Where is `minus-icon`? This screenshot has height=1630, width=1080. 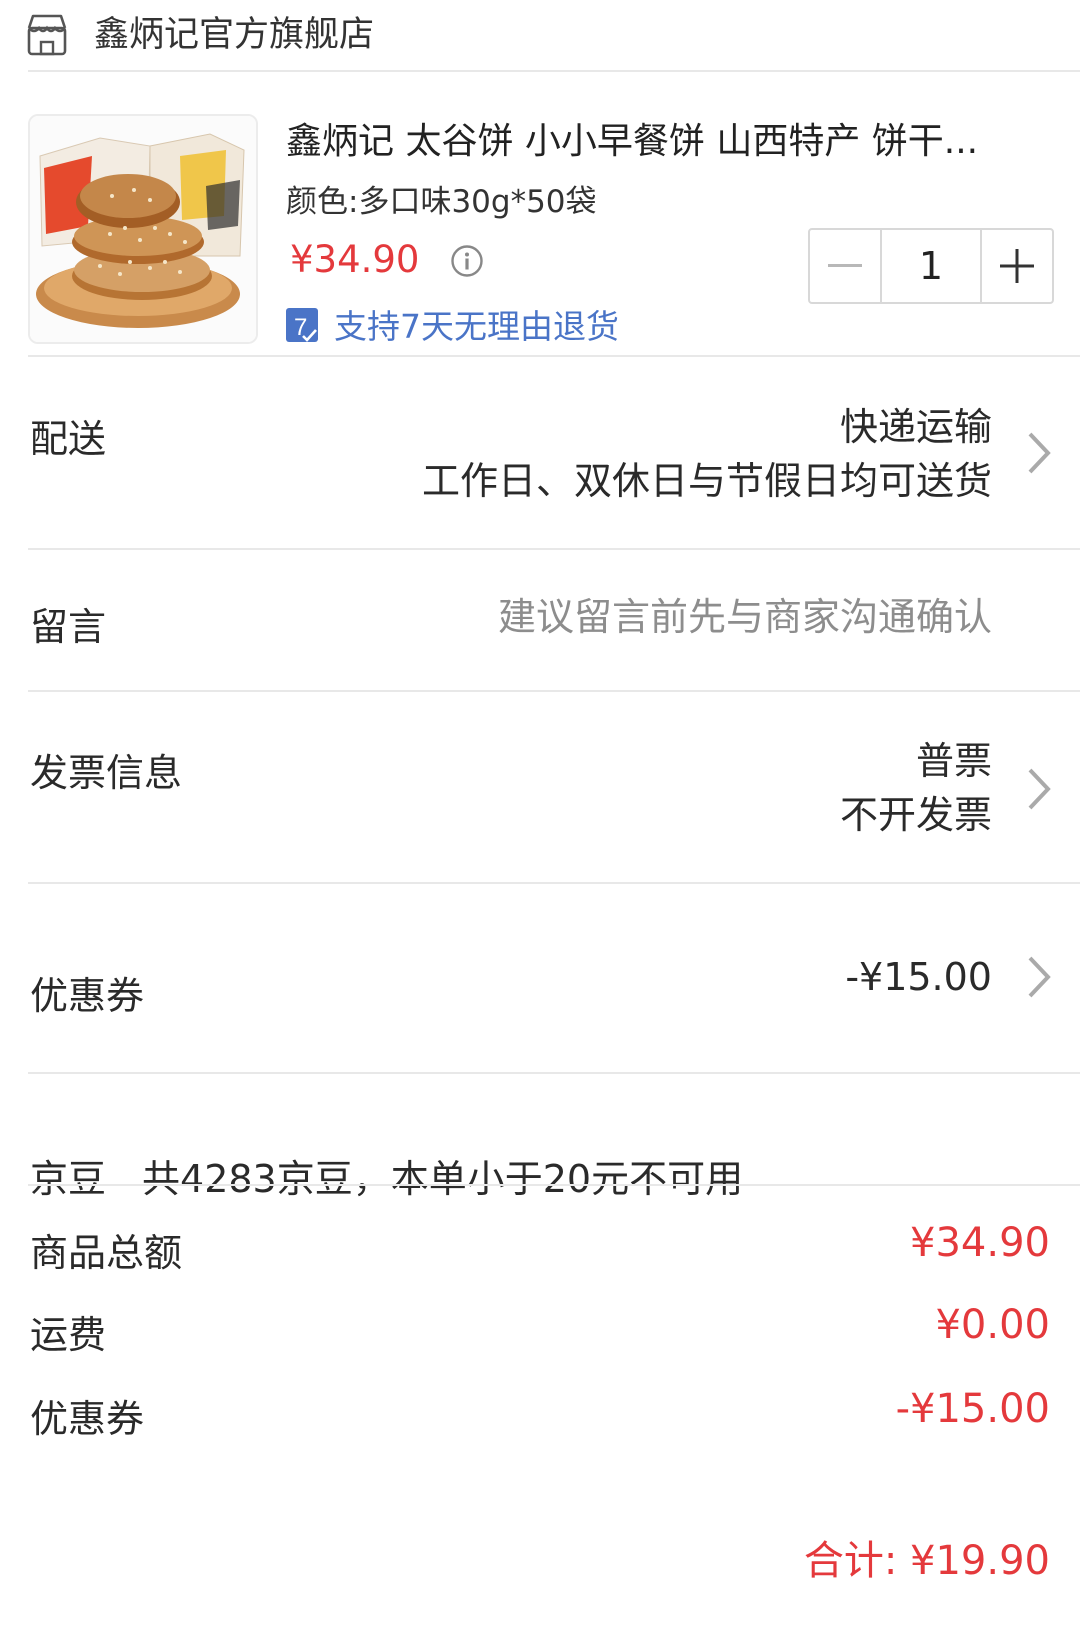 minus-icon is located at coordinates (845, 265).